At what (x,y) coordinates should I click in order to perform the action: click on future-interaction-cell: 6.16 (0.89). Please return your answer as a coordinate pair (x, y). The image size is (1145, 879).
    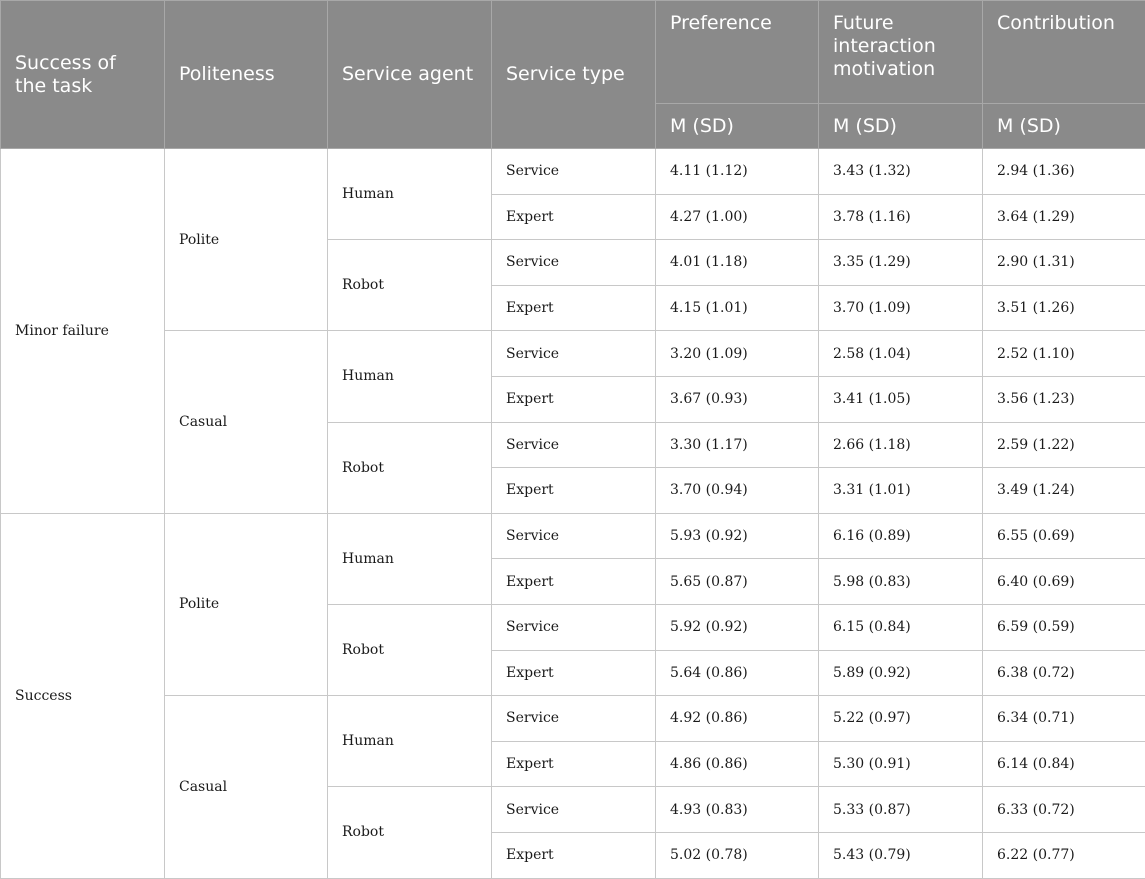
    Looking at the image, I should click on (901, 536).